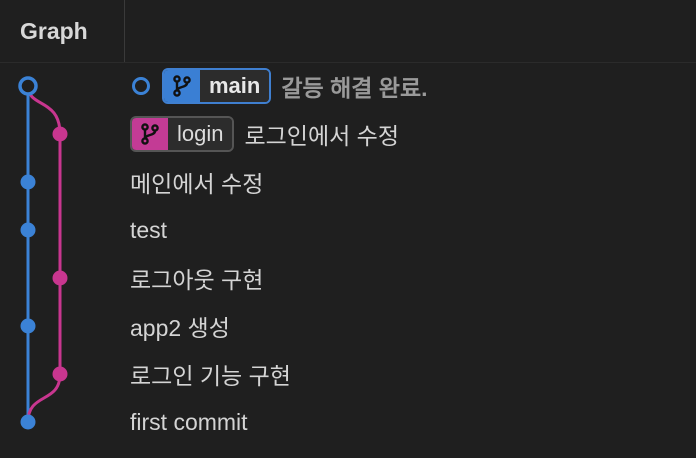  I want to click on branch-label: main, so click(235, 86).